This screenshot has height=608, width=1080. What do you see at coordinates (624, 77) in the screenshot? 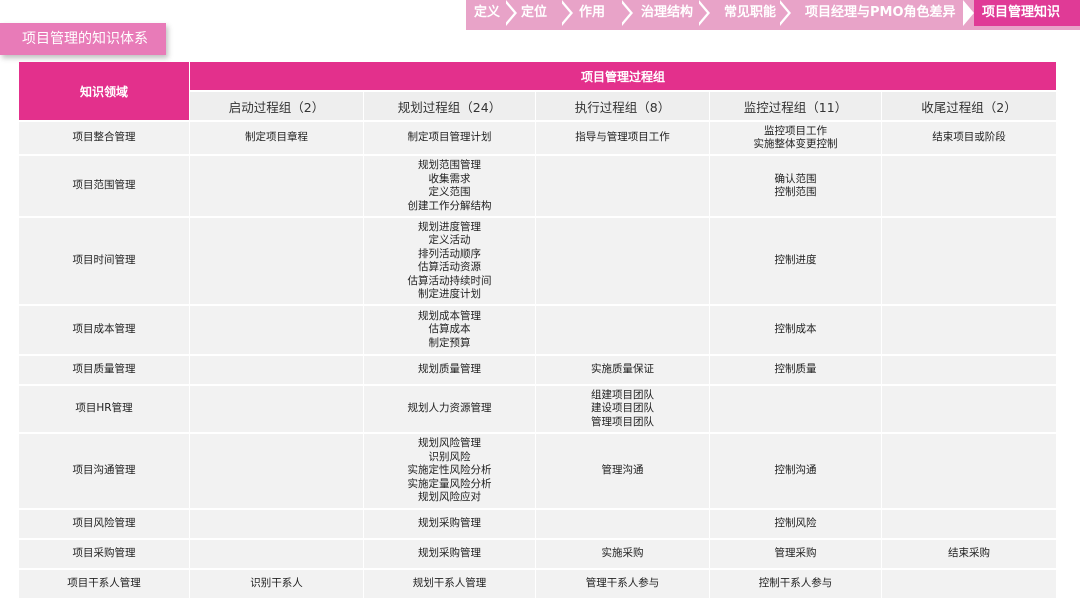
I see `group-header: 项目管理过程组` at bounding box center [624, 77].